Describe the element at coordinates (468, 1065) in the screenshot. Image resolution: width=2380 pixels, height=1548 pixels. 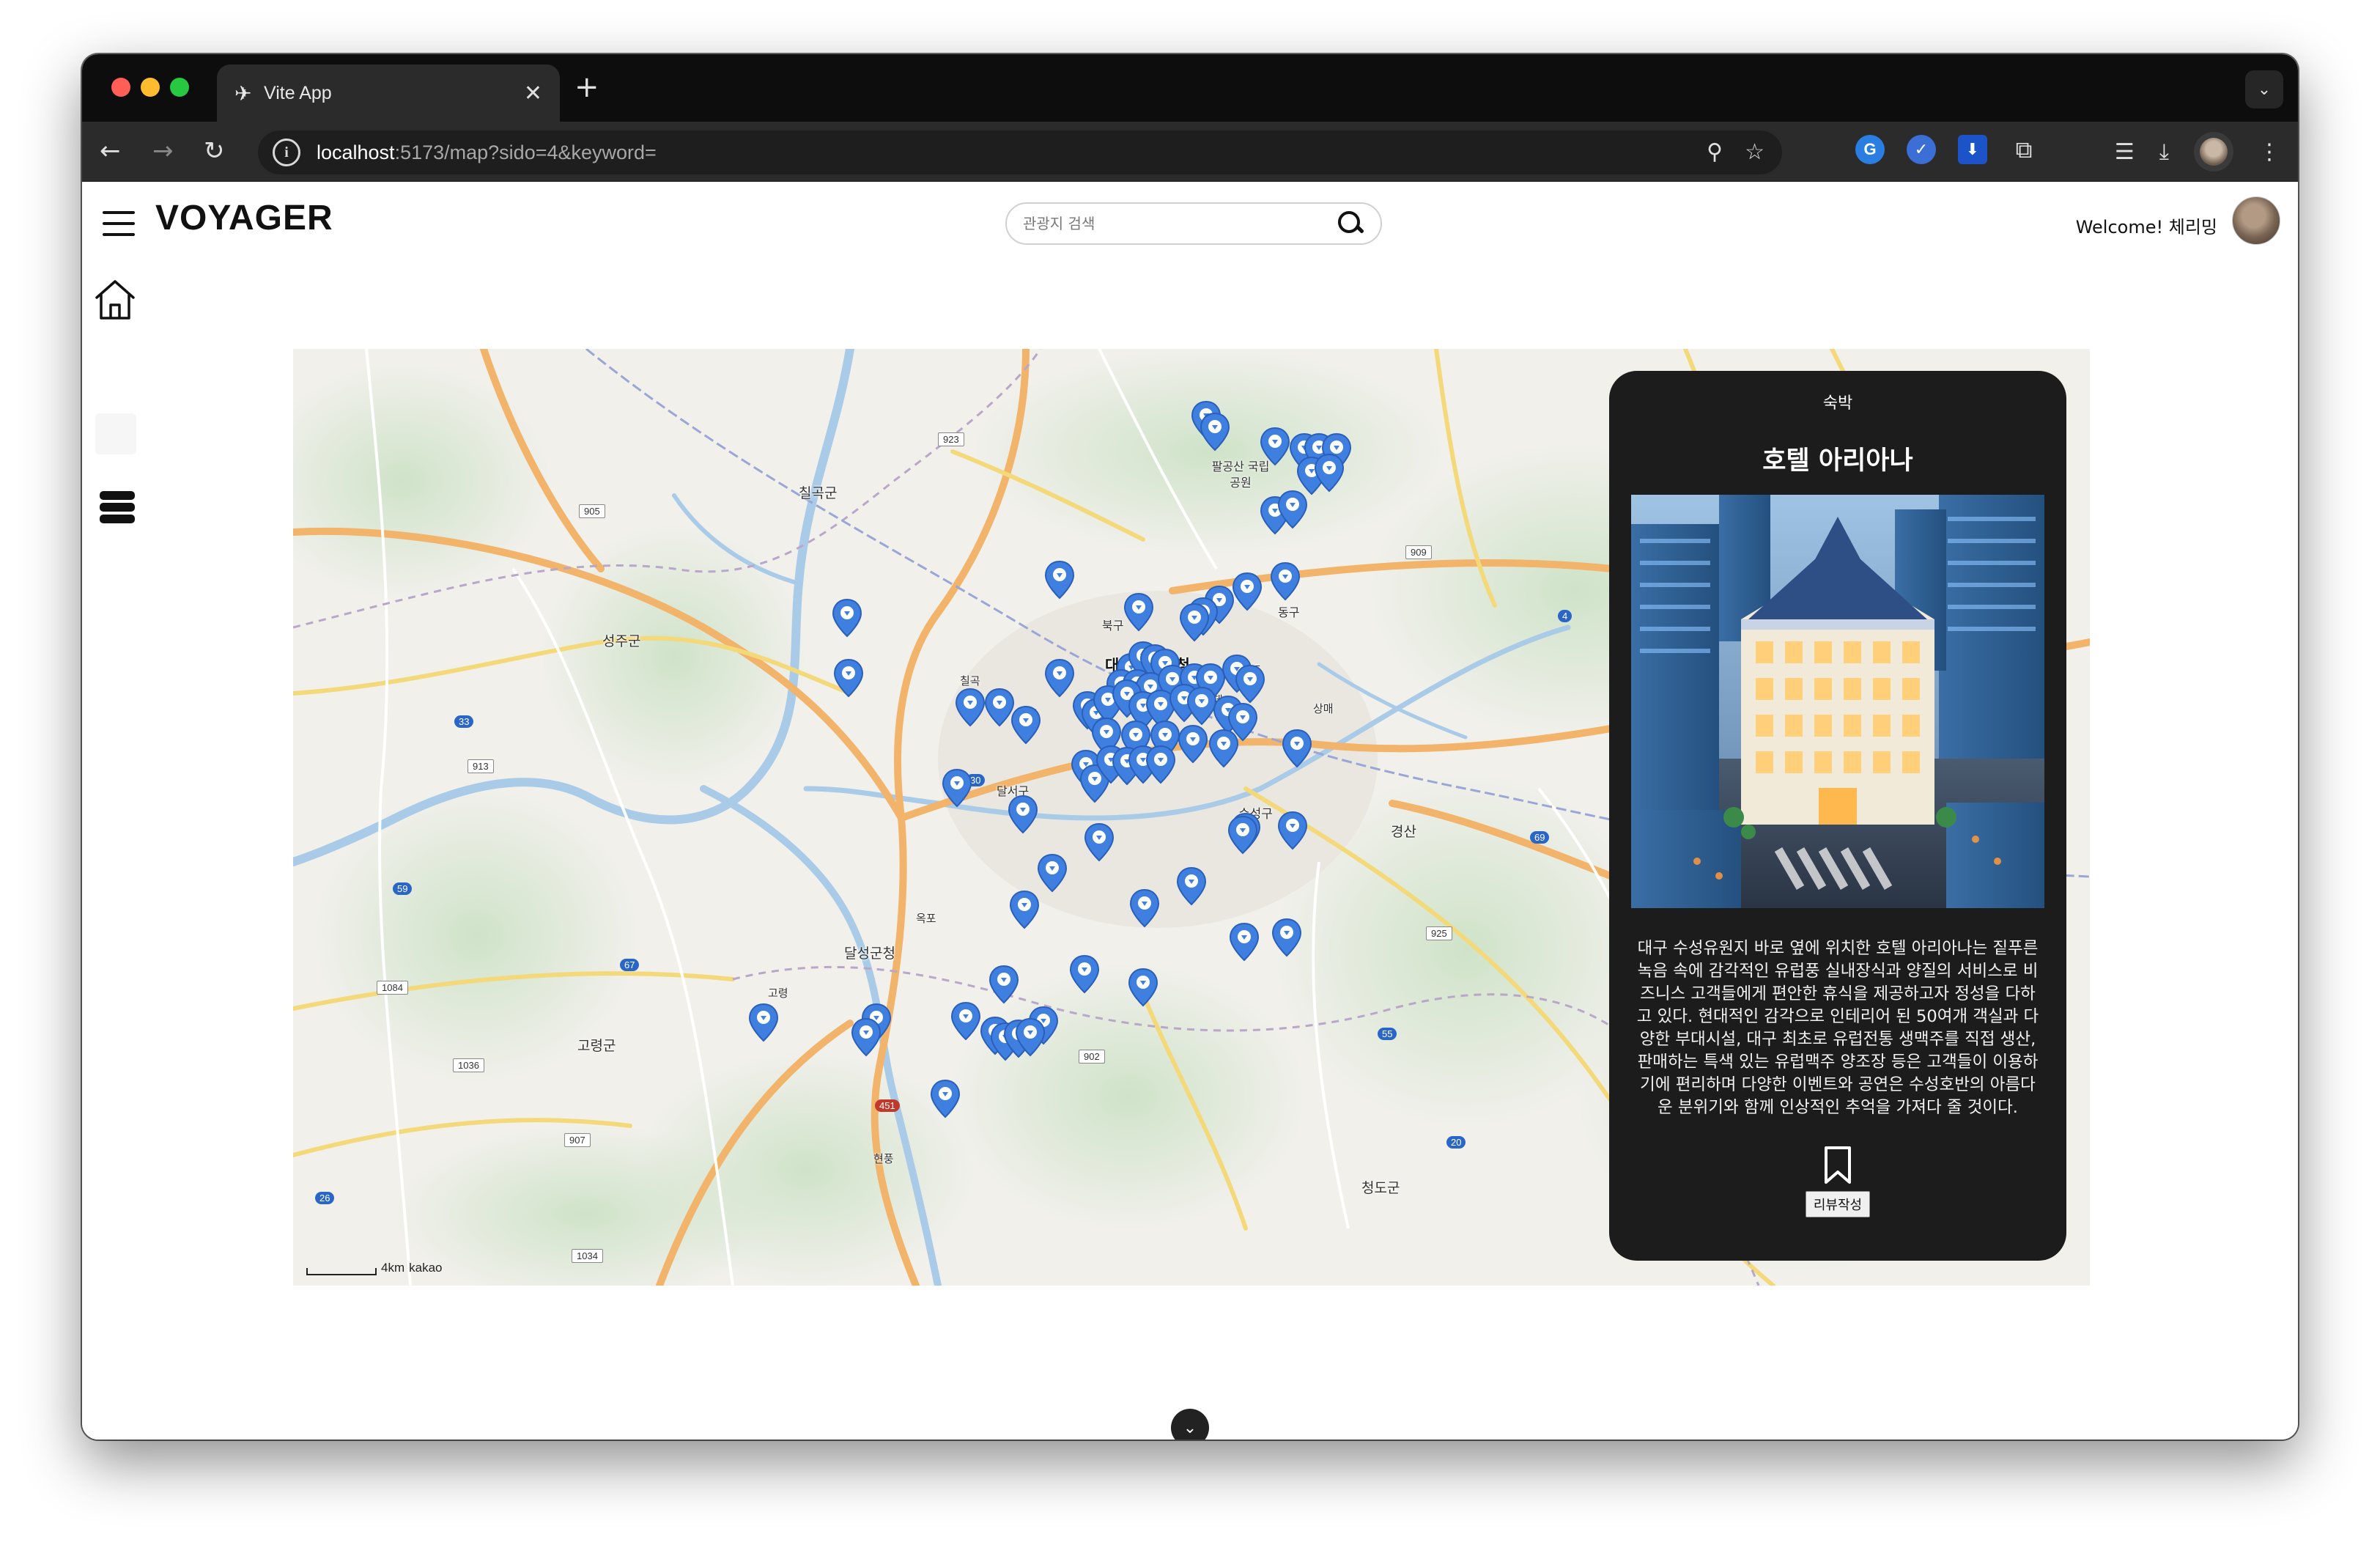
I see `route-shield: 1036` at that location.